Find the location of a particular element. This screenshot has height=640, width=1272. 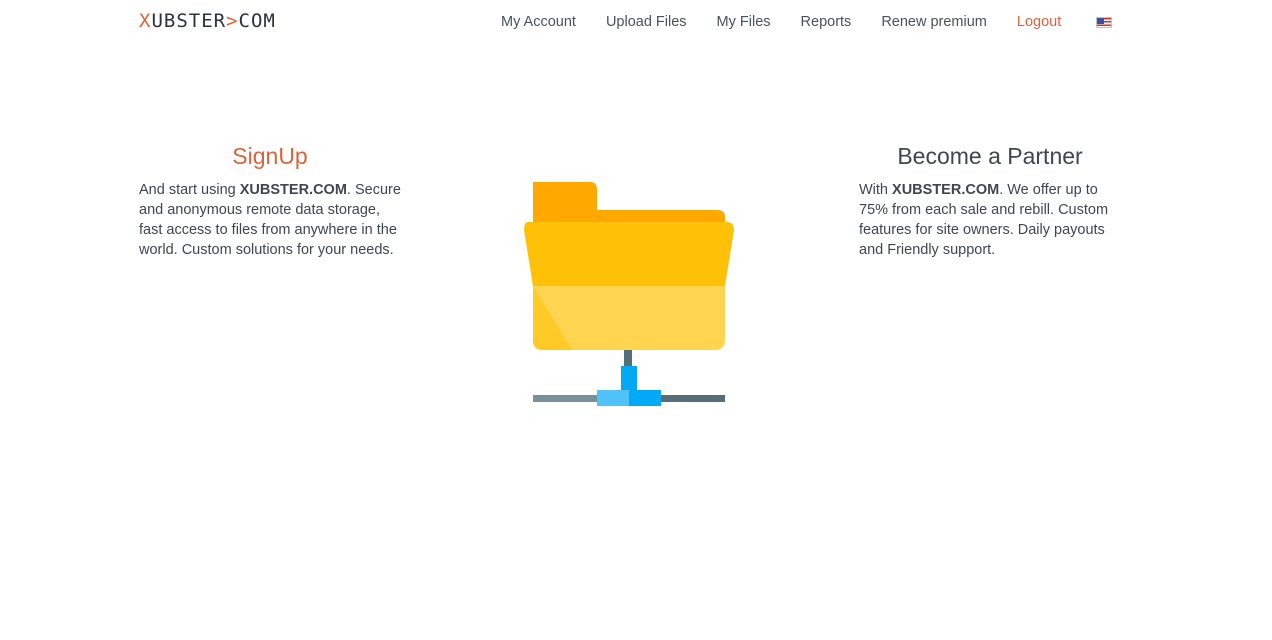

logo-tld: COM is located at coordinates (257, 21).